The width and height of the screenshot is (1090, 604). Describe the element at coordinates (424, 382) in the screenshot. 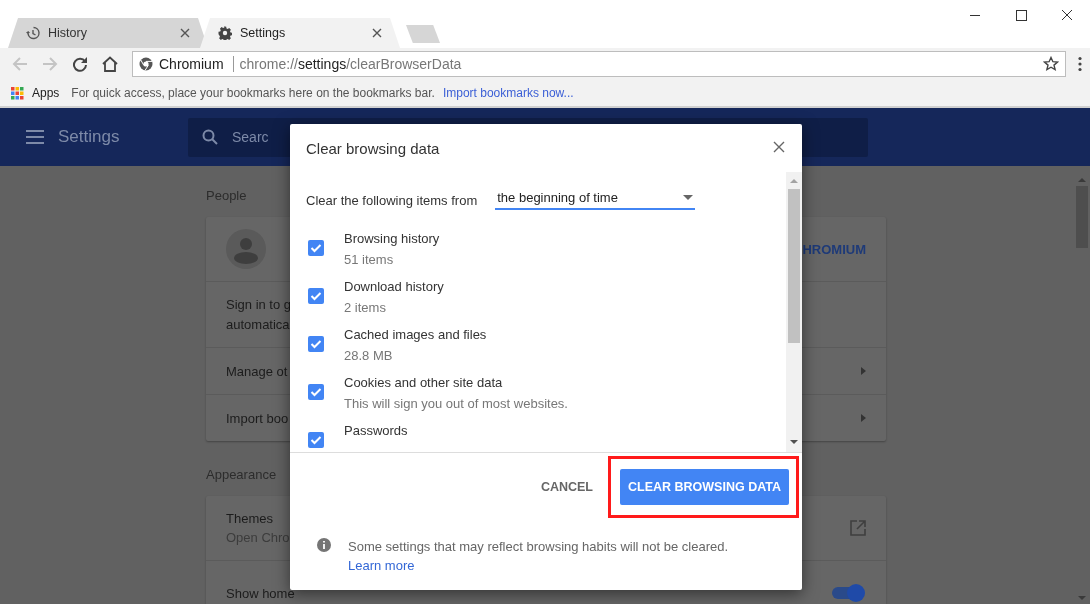

I see `item-label: Cookies and other site data` at that location.